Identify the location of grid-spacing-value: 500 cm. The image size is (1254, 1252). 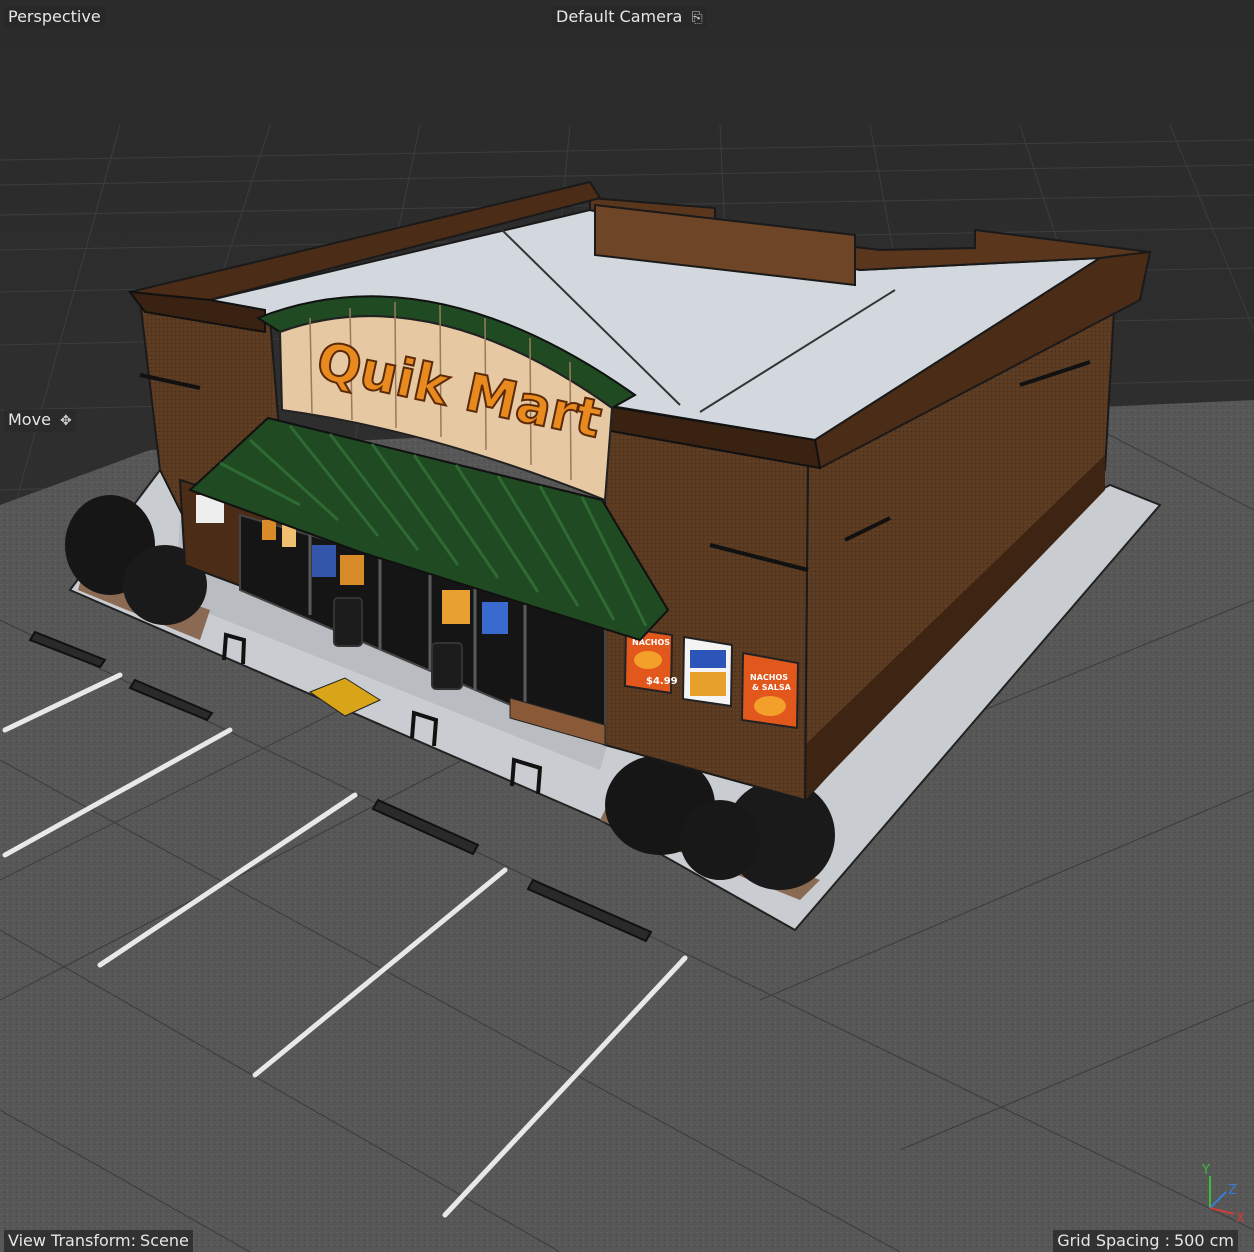
(1203, 1240).